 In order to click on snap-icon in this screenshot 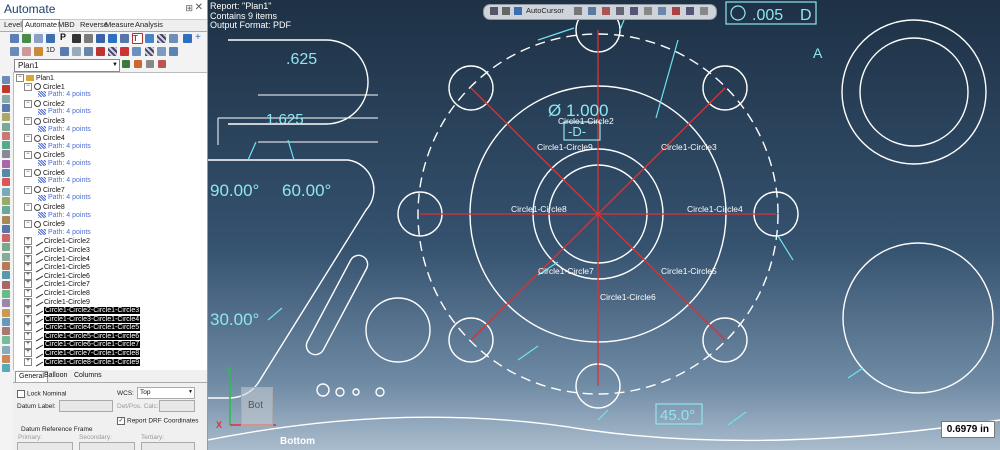, I will do `click(578, 11)`.